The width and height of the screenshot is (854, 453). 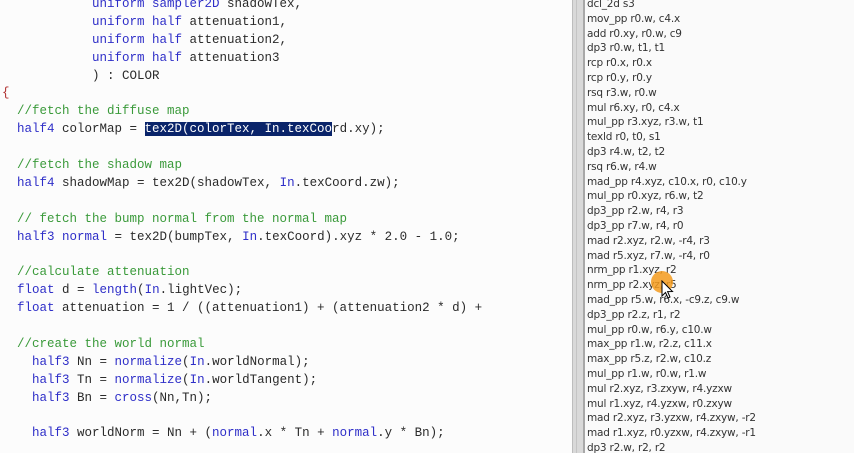 I want to click on assembly-instruction: rcp r0.x, r0.x, so click(x=671, y=63).